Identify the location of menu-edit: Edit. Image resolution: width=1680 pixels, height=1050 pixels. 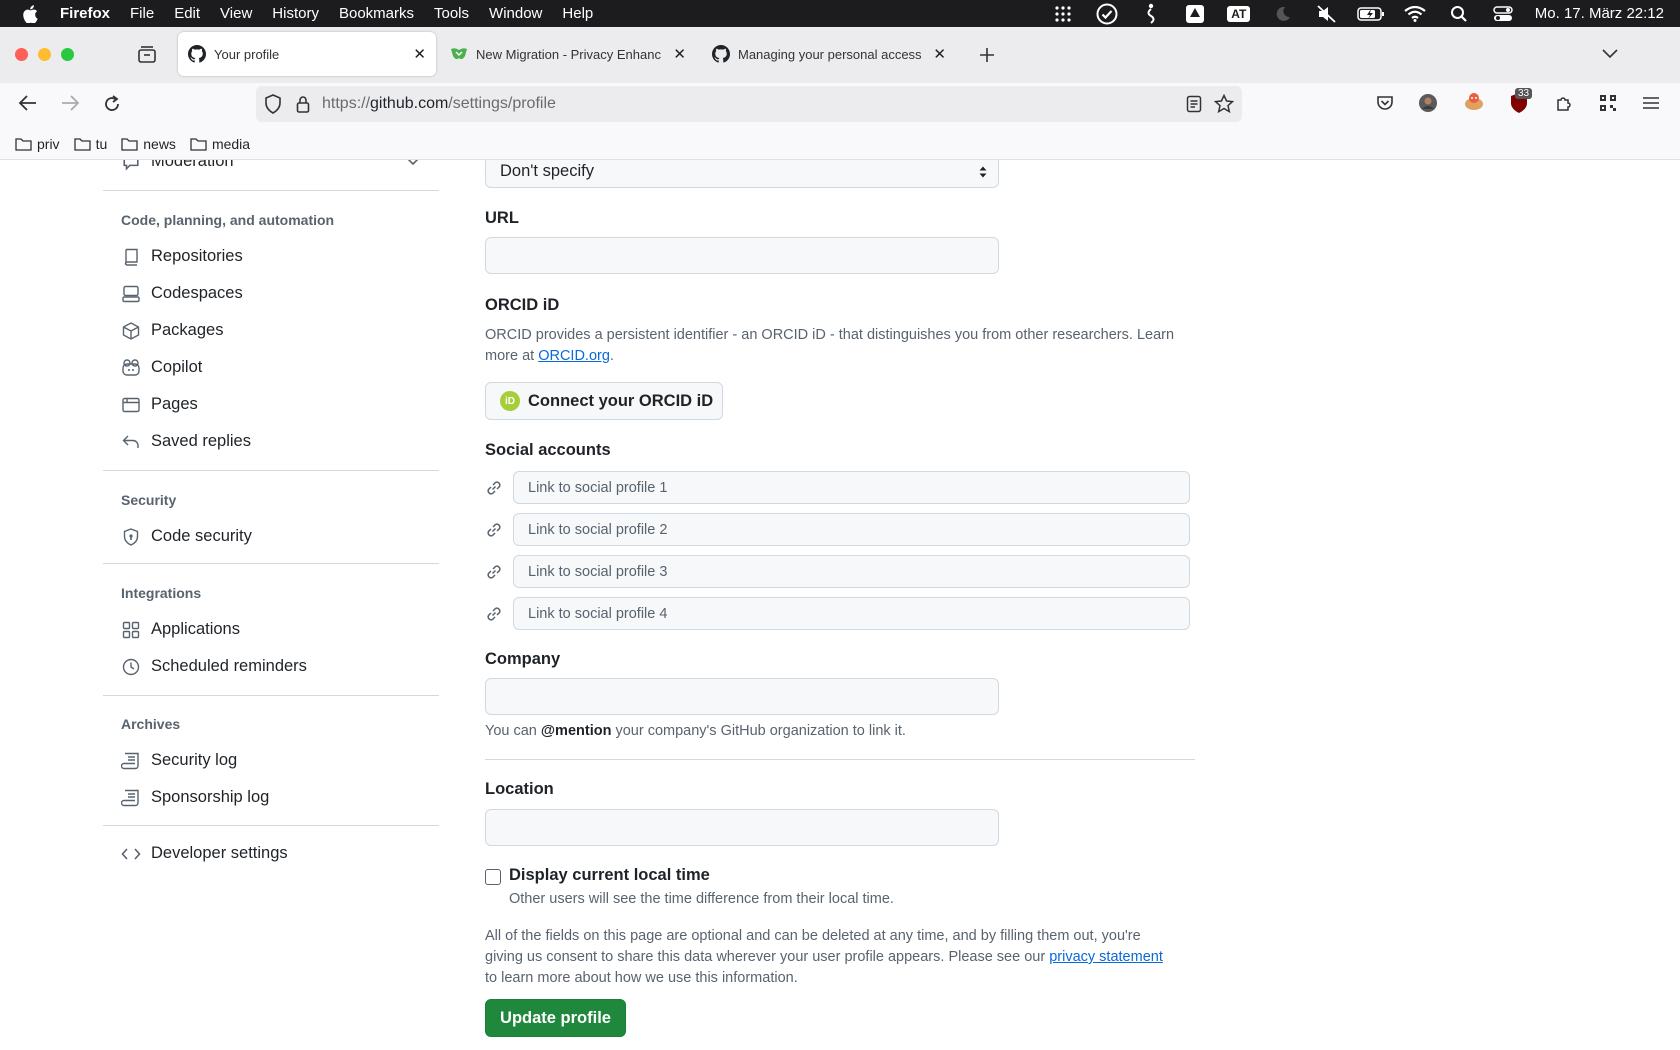
(187, 13).